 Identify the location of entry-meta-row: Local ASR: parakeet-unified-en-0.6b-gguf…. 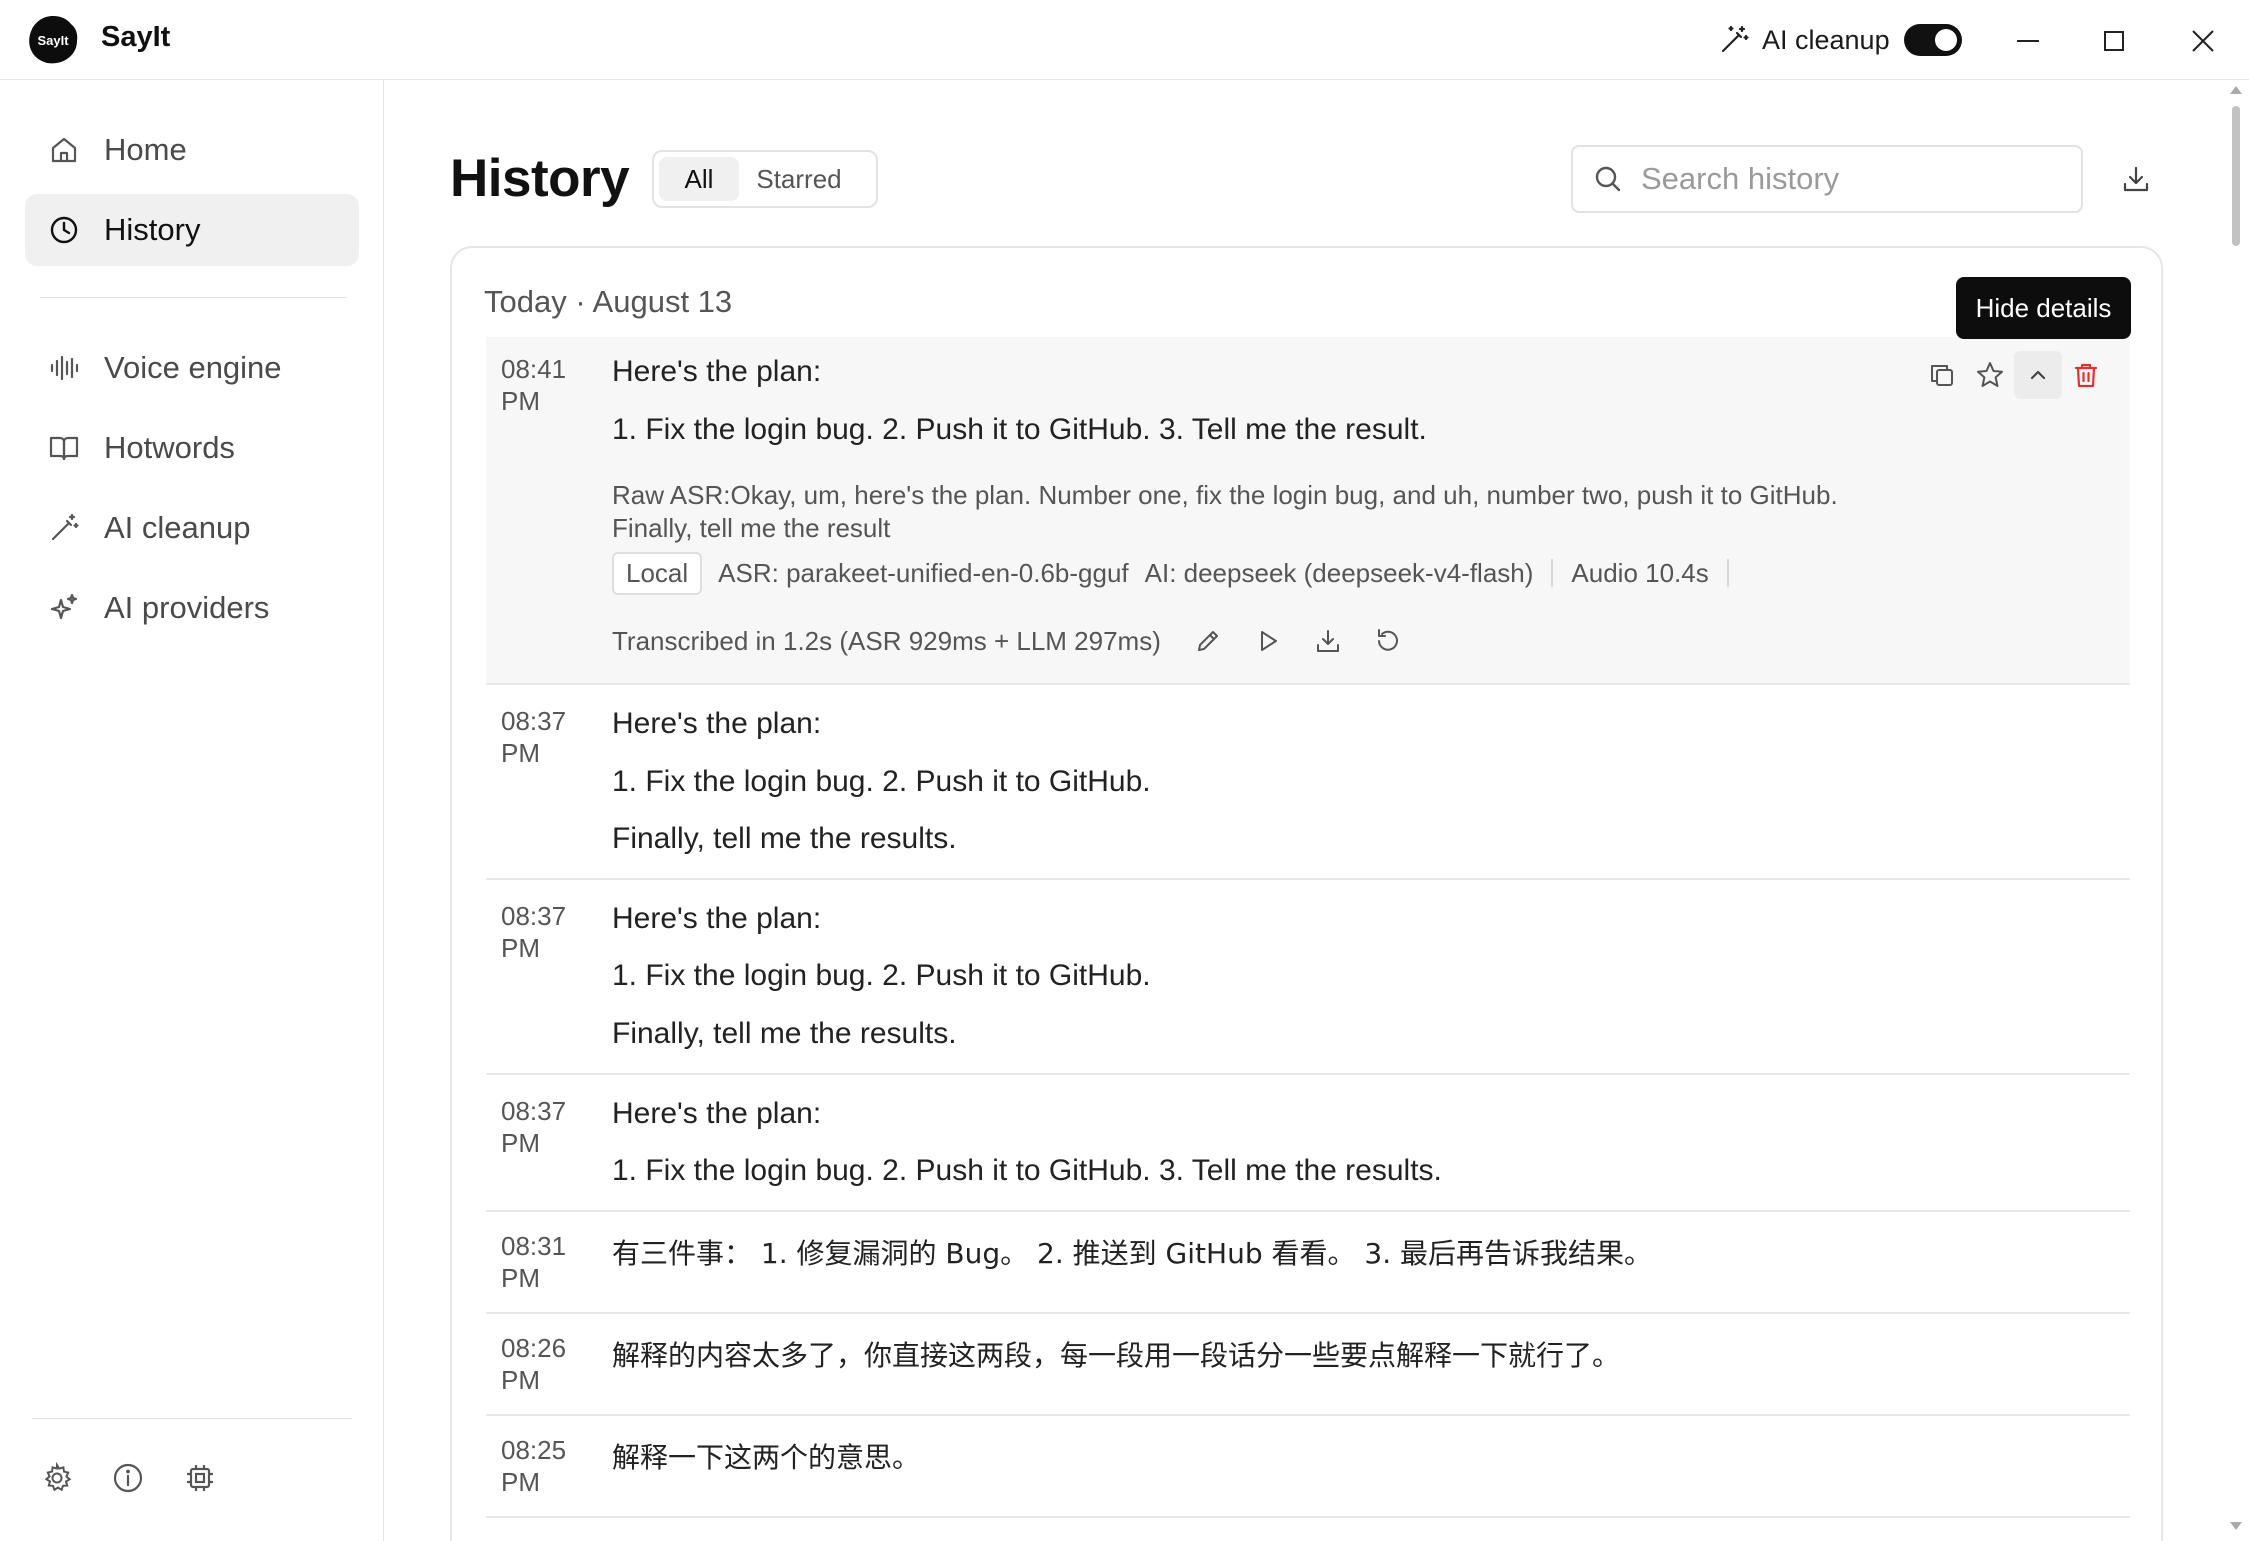
(1179, 573).